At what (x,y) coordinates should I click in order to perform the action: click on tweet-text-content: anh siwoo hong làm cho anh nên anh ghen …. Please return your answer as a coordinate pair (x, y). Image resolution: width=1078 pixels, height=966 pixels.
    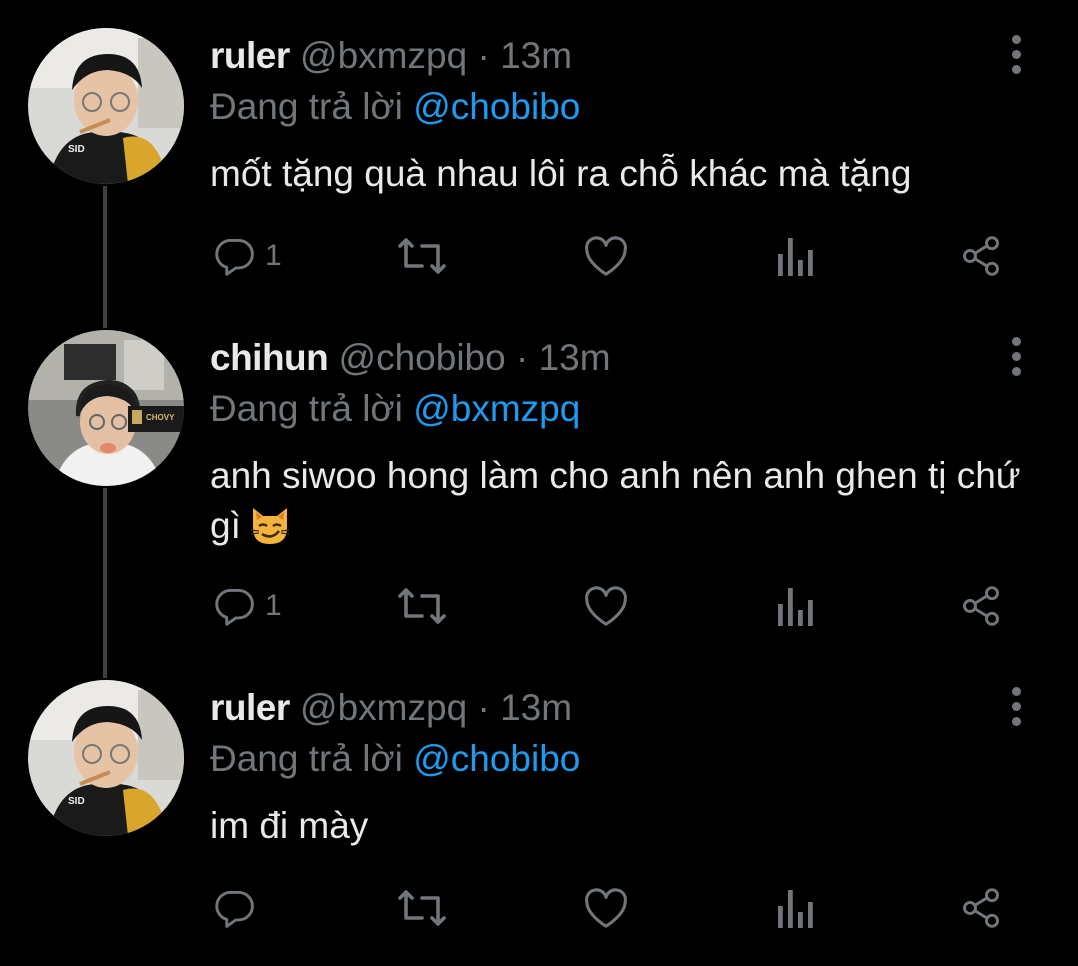
    Looking at the image, I should click on (615, 500).